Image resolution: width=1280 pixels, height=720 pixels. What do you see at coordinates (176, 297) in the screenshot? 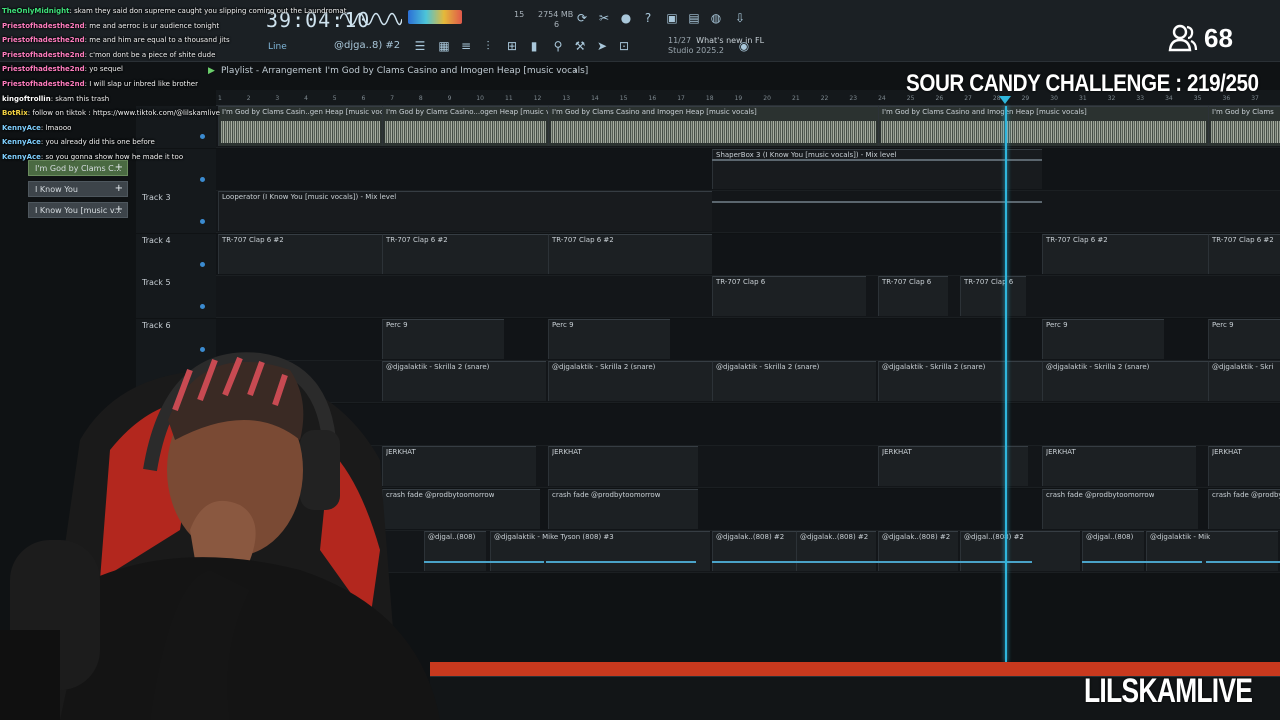
I see `track-header: Track 5` at bounding box center [176, 297].